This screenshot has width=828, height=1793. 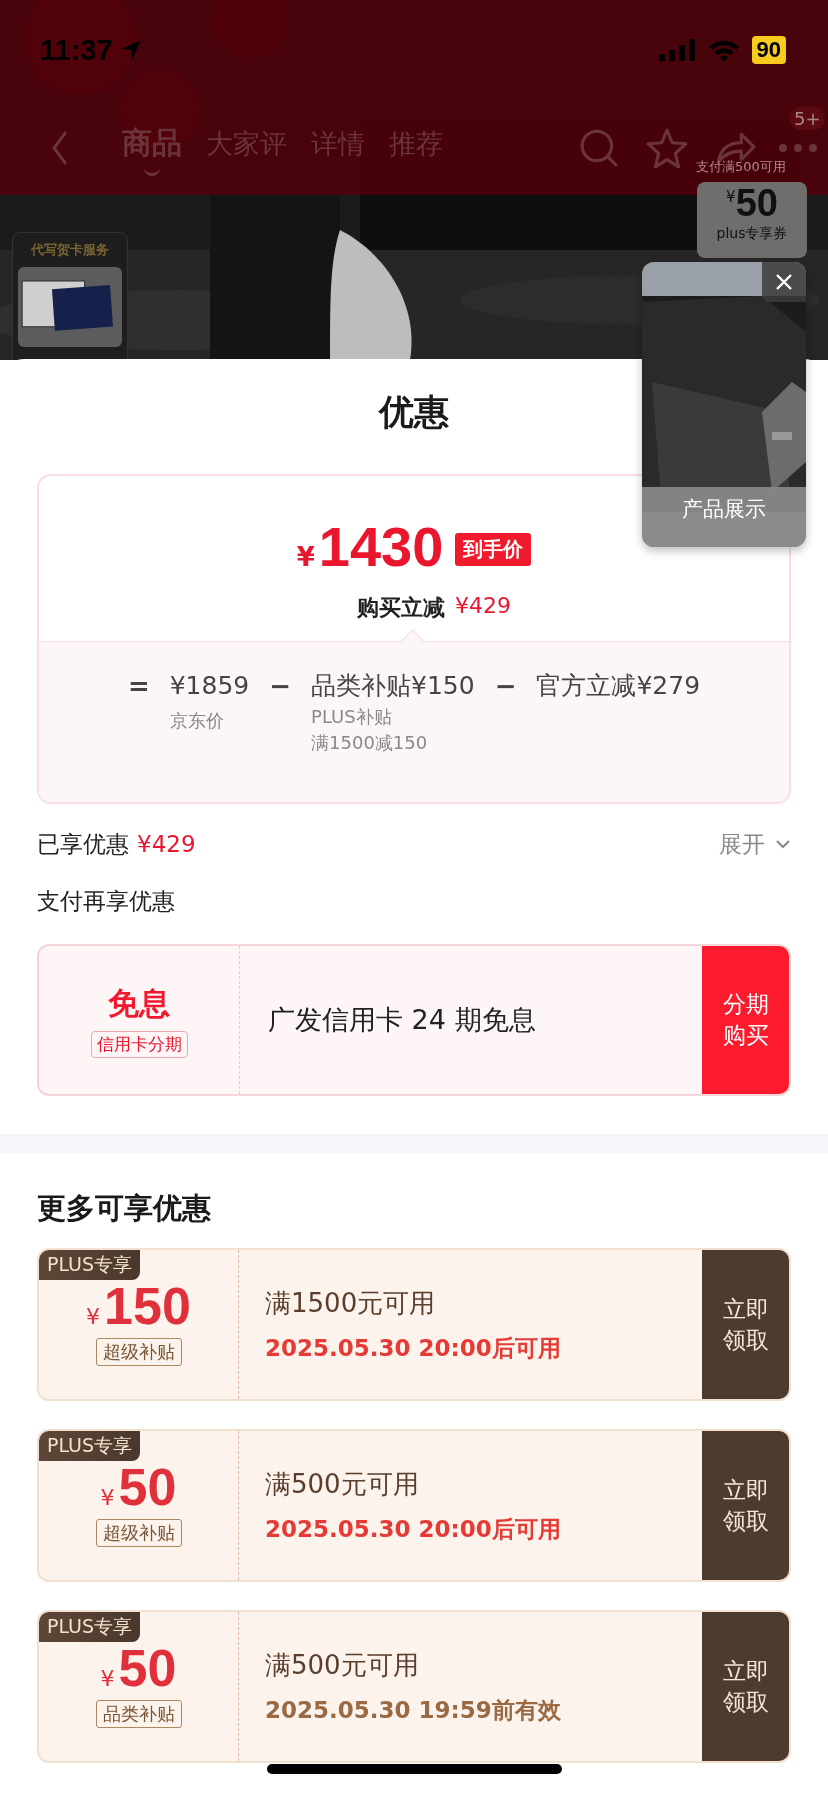 What do you see at coordinates (197, 721) in the screenshot?
I see `term-note: 京东价` at bounding box center [197, 721].